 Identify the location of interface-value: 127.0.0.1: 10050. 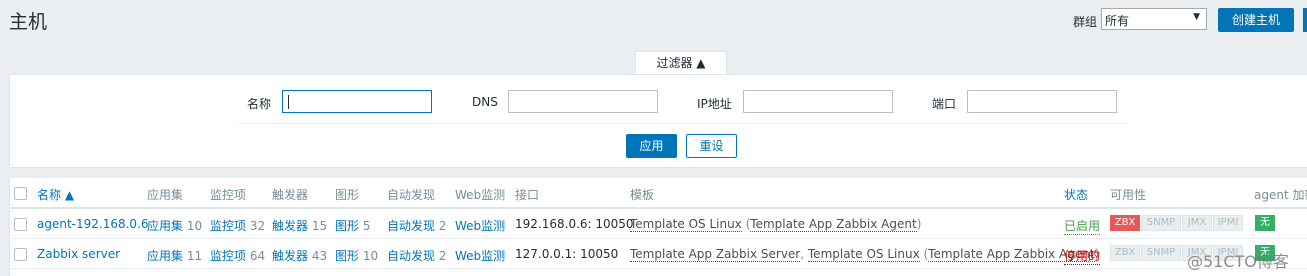
(567, 254).